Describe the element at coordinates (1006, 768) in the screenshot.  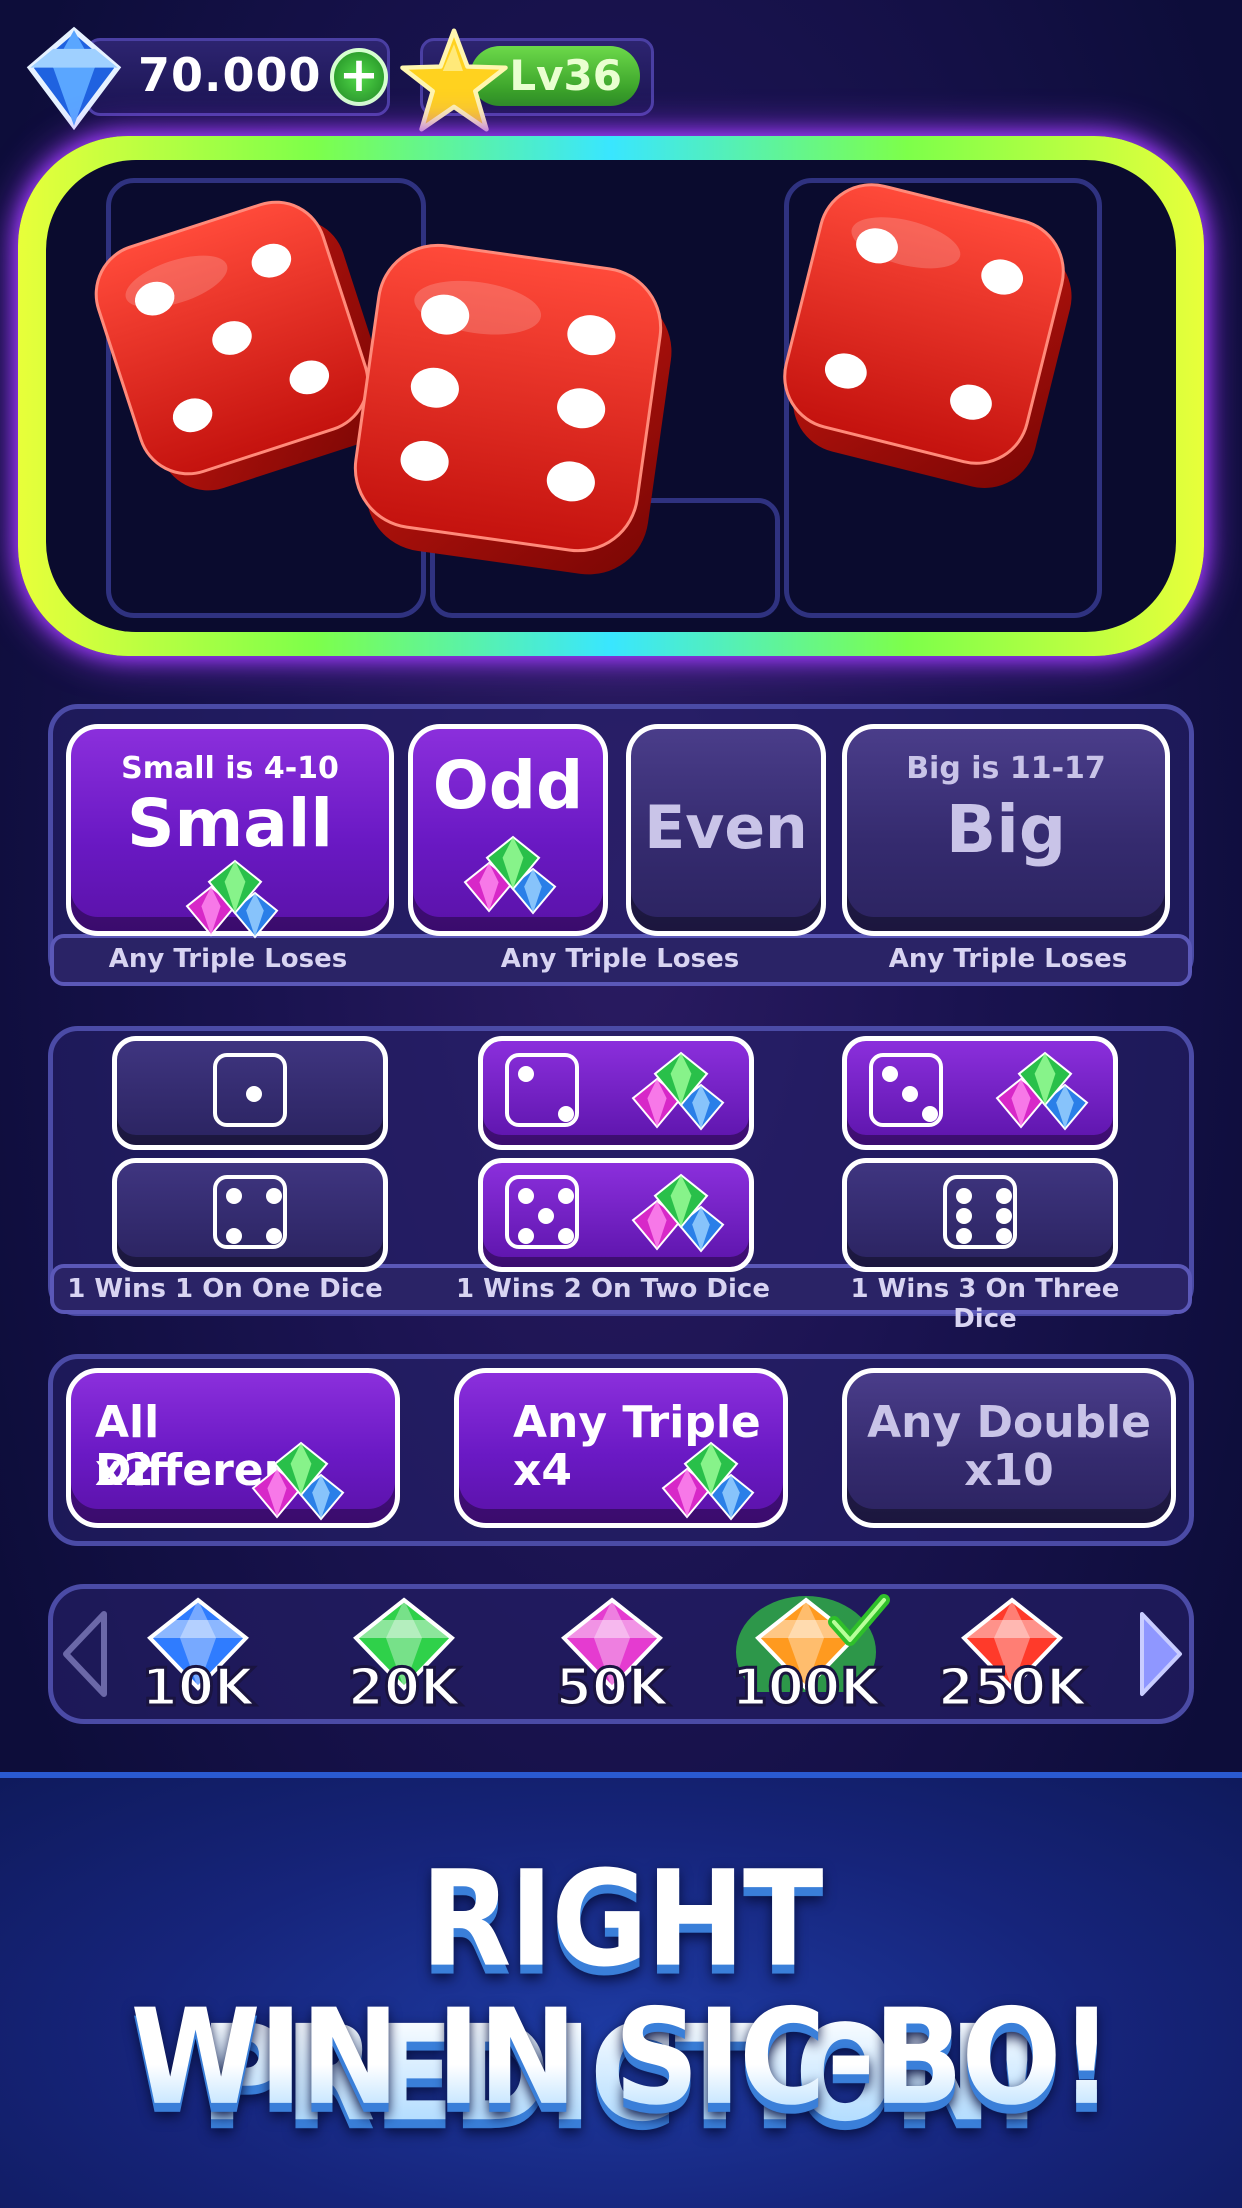
I see `big-range-hint: Big is 11-17` at that location.